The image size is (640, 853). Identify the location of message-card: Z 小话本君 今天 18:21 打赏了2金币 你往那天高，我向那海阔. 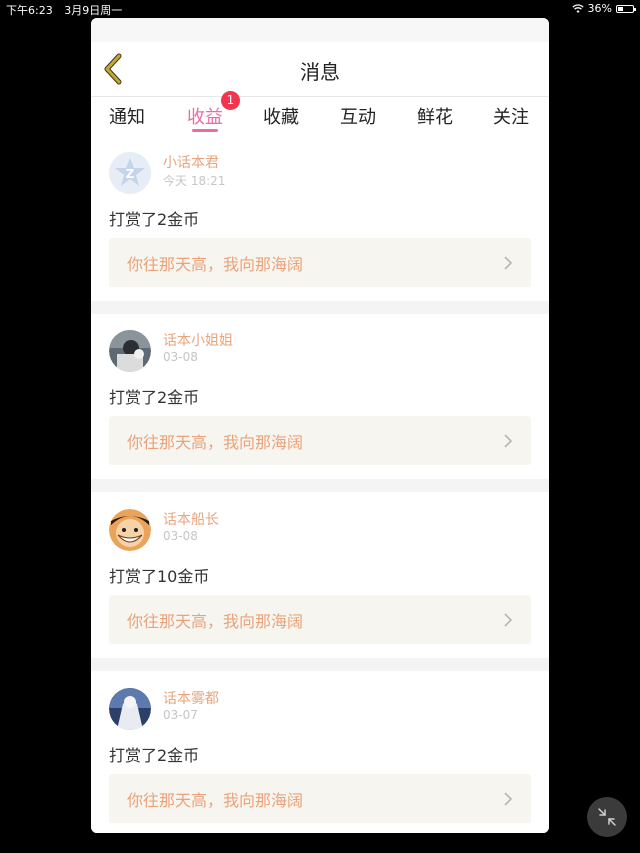
(320, 222).